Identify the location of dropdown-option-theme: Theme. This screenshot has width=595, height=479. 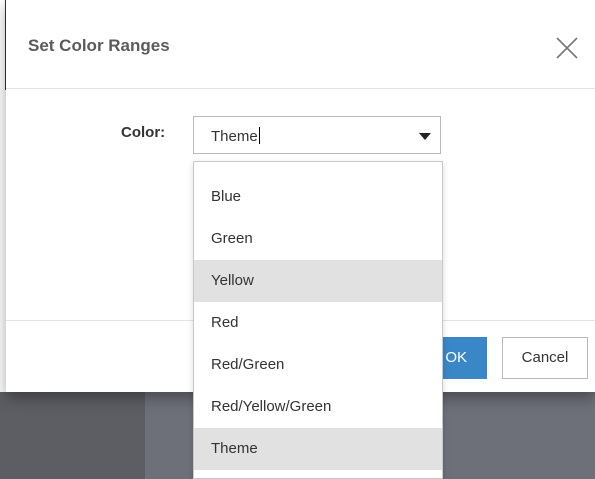
(318, 449).